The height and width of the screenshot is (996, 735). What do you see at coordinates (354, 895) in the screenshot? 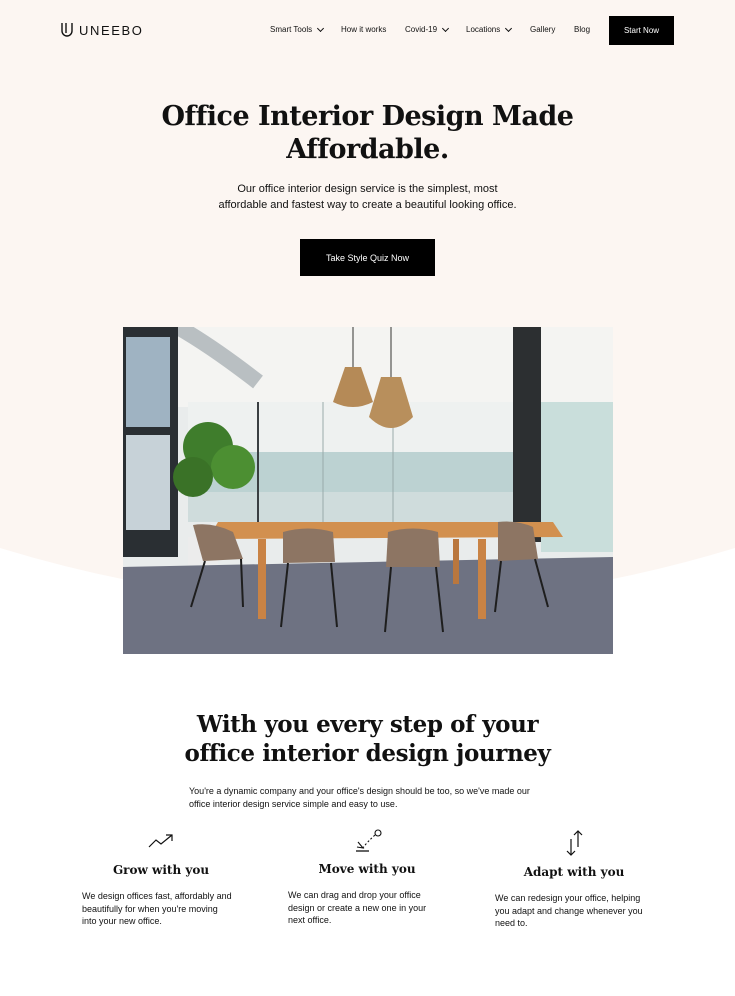
I see `feature-text-line: We can drag and drop your office` at bounding box center [354, 895].